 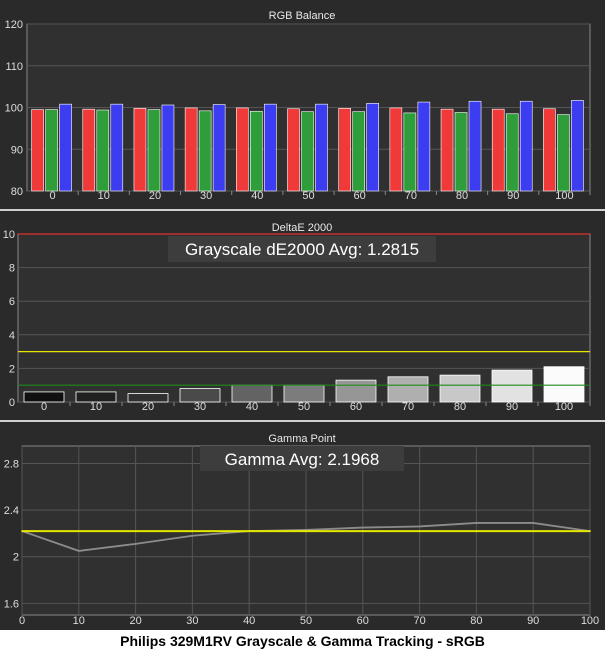 I want to click on deltae-x-tick-label: 70, so click(x=408, y=407).